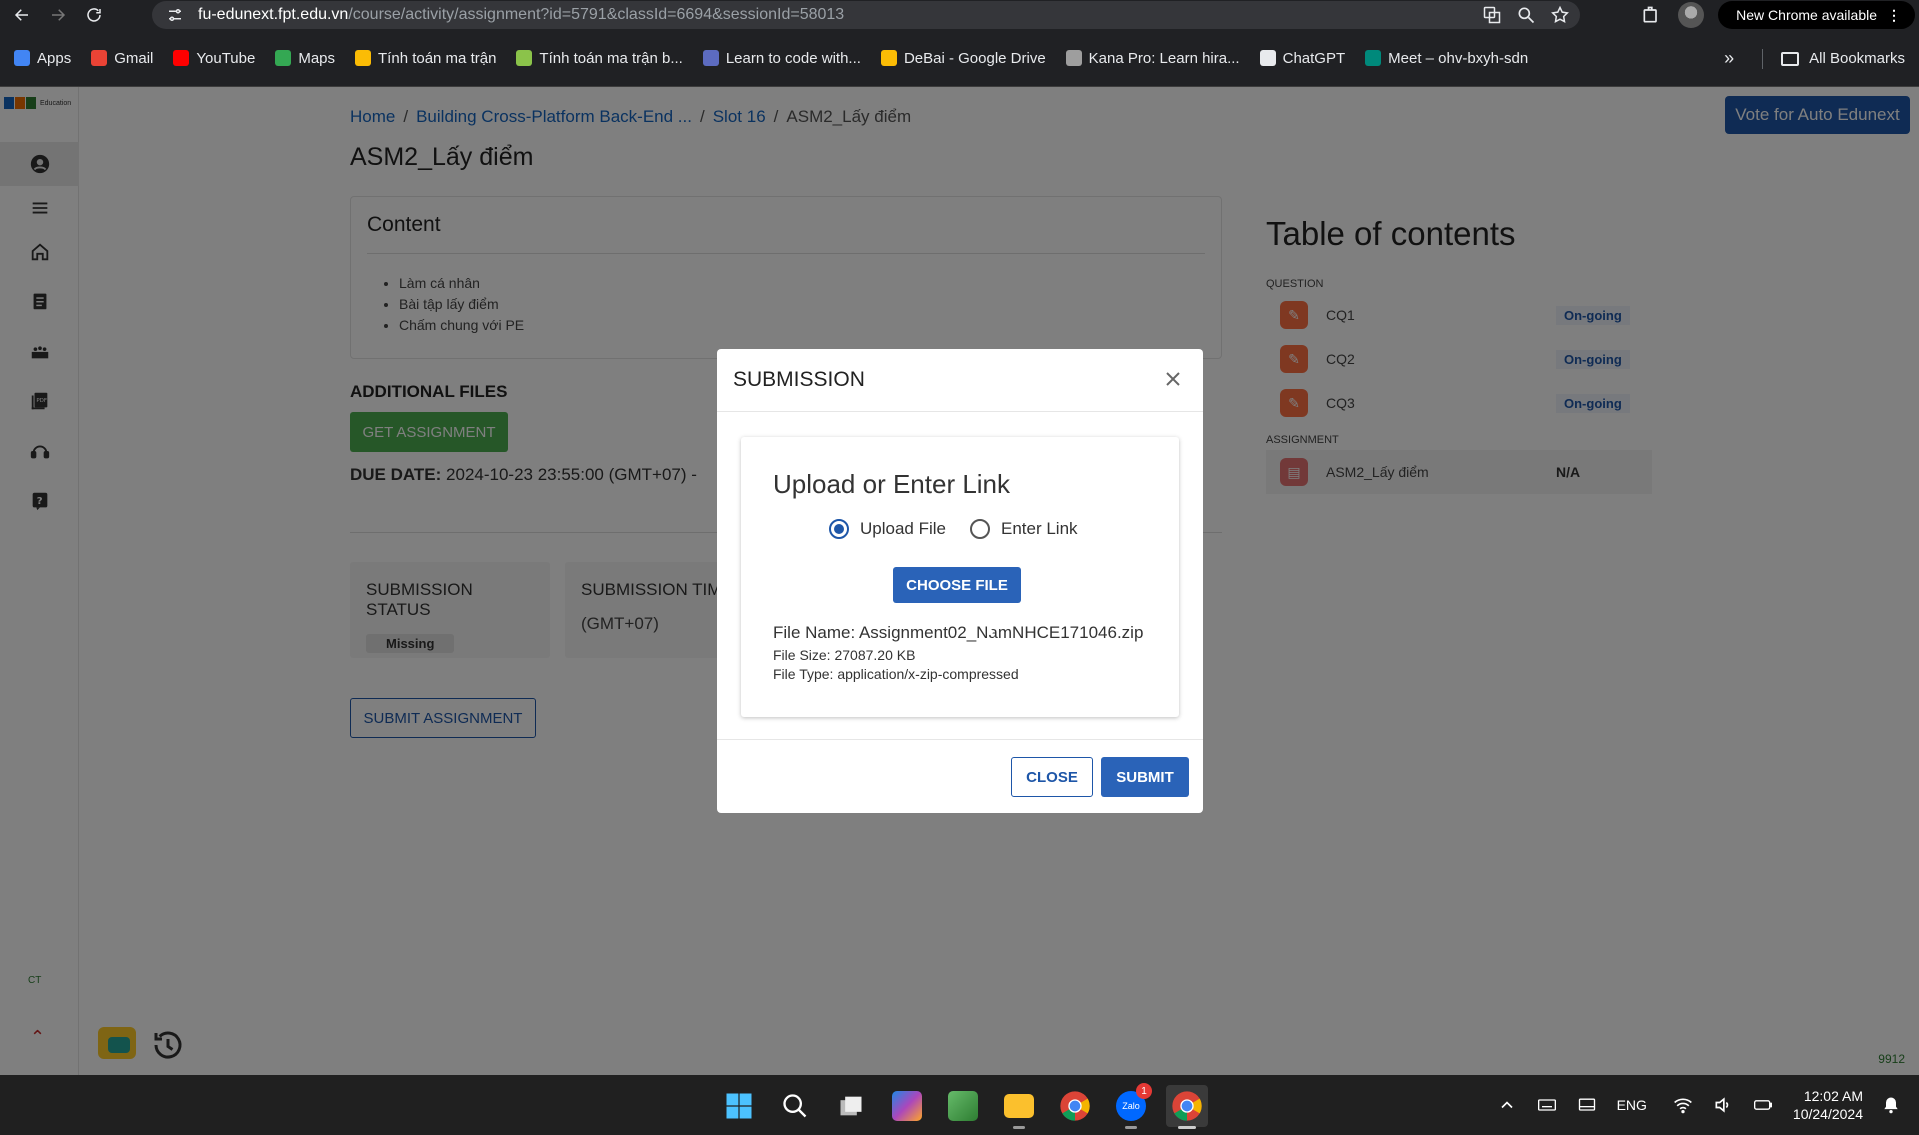  What do you see at coordinates (892, 484) in the screenshot?
I see `upload-heading: Upload or Enter Link` at bounding box center [892, 484].